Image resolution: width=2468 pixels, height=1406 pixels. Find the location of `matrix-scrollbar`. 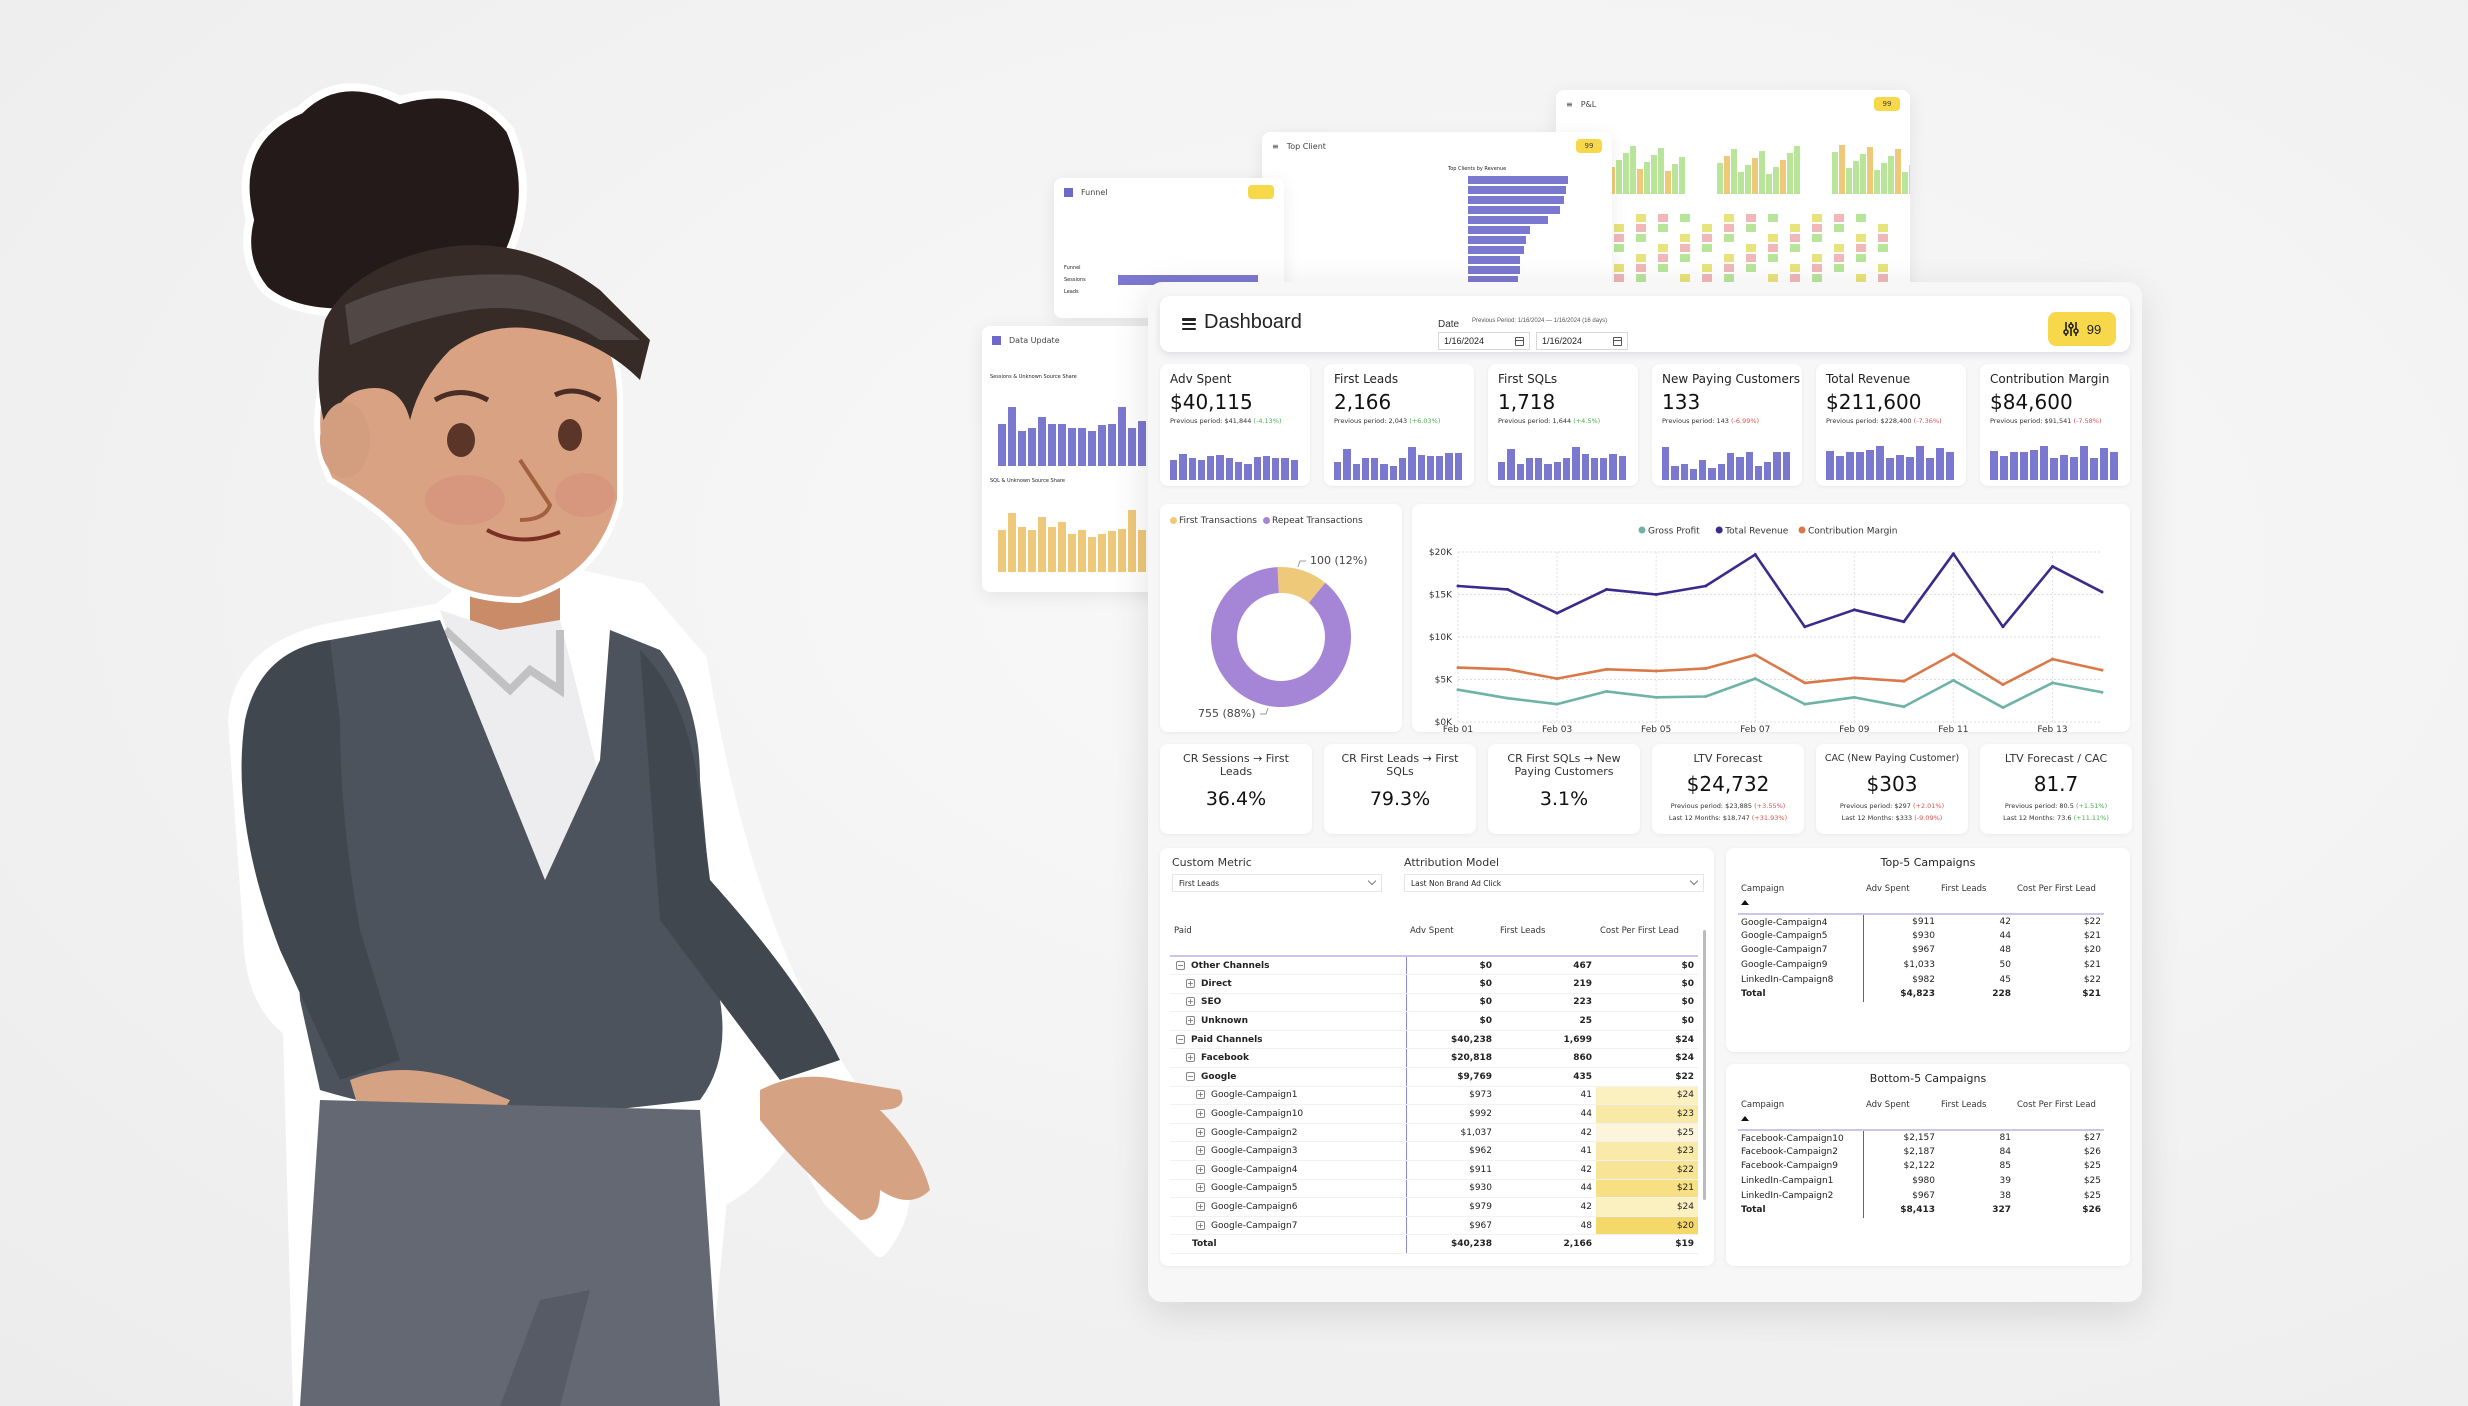

matrix-scrollbar is located at coordinates (1704, 1065).